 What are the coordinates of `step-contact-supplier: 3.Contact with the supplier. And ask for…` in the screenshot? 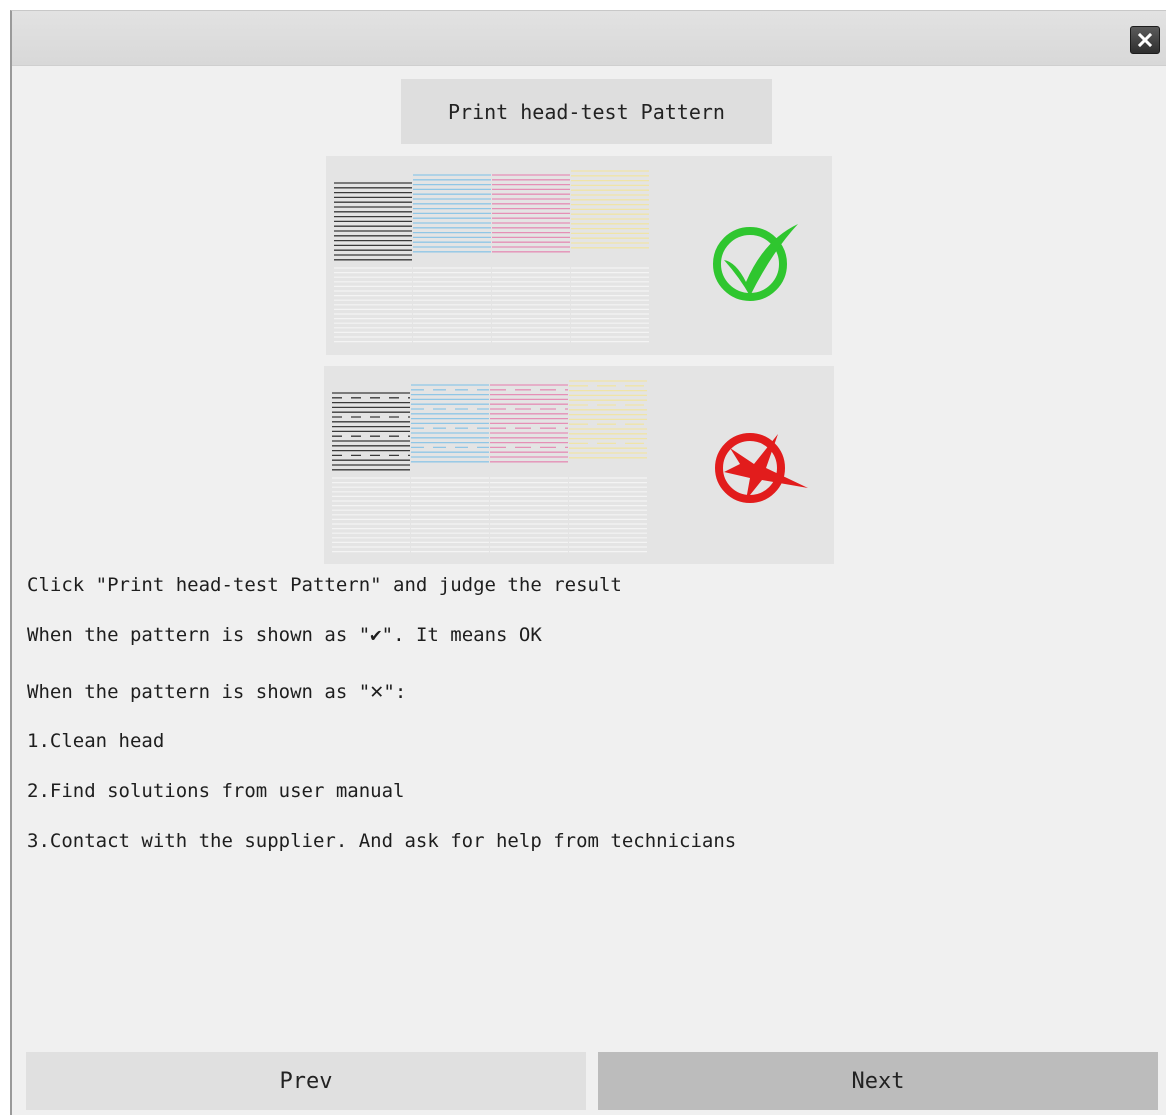 It's located at (382, 841).